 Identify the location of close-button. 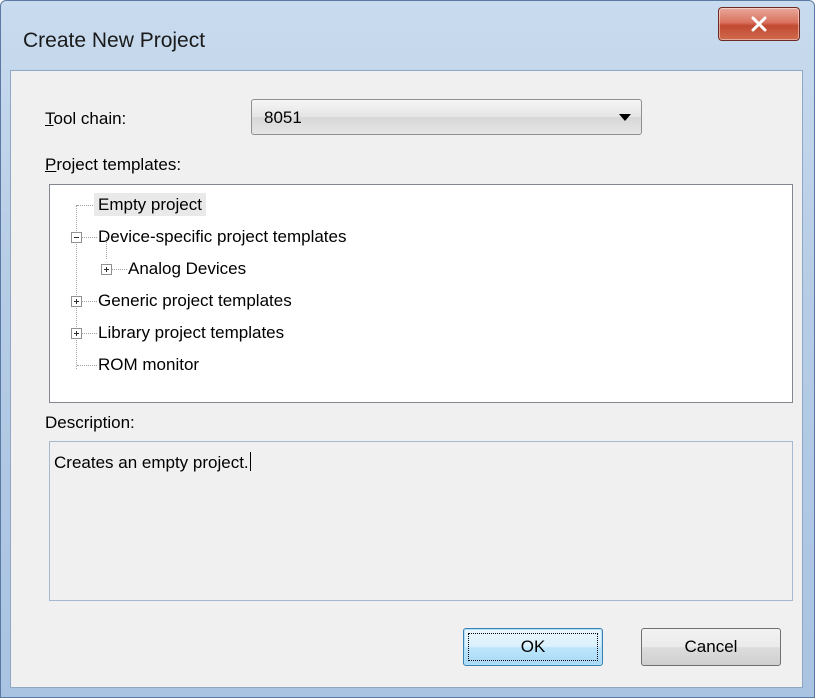
(759, 24).